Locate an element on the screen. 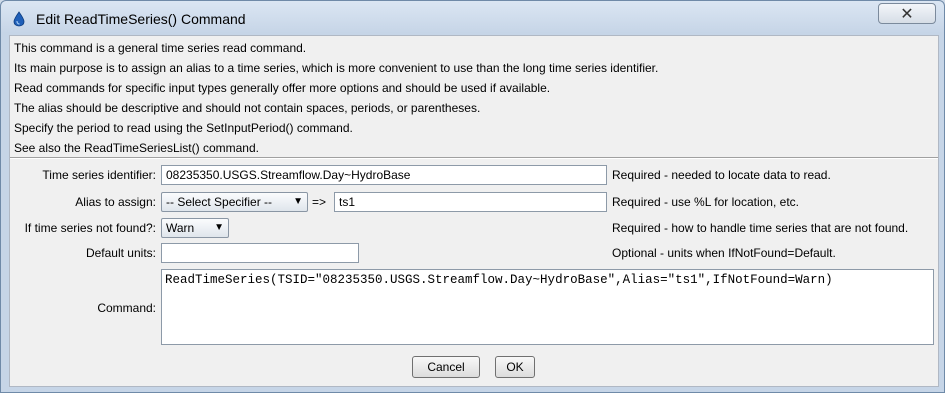 This screenshot has height=393, width=945. alias-note: Required - use %L for location, etc. is located at coordinates (705, 202).